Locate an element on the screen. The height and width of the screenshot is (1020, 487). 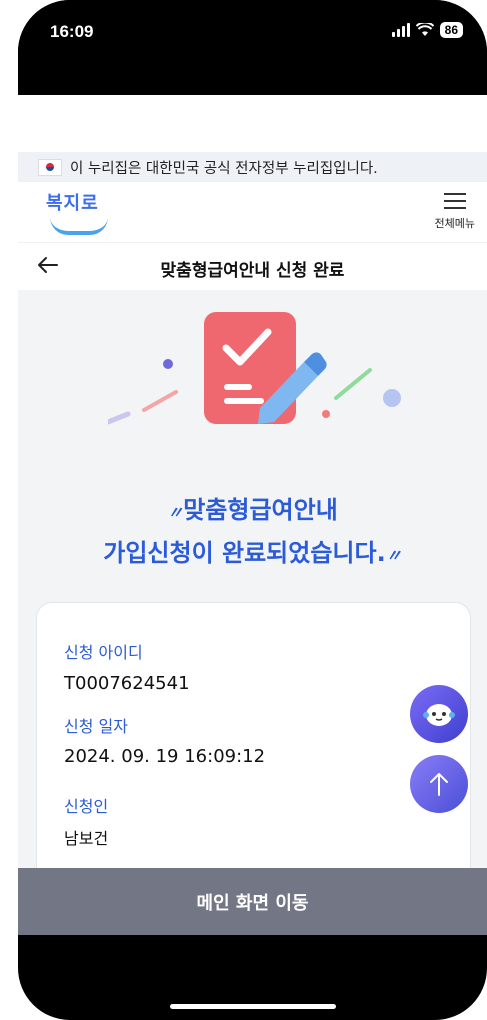
status-bar: 16:09 86 is located at coordinates (252, 47).